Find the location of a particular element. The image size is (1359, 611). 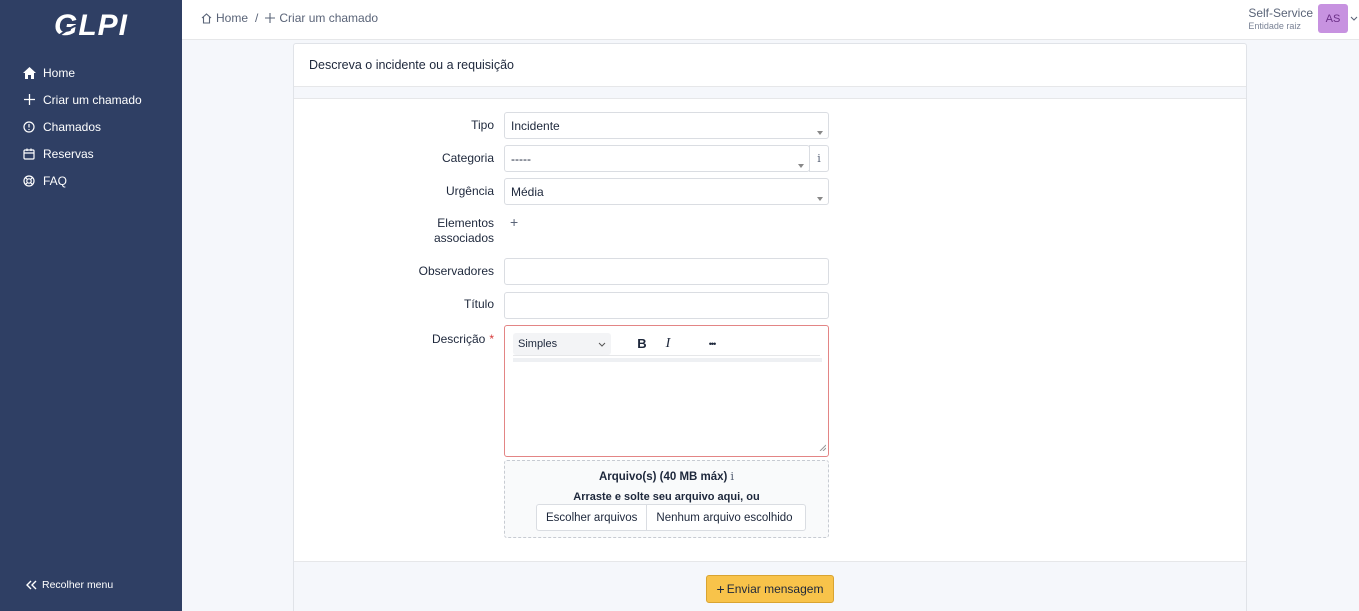

urgencia-value: Média is located at coordinates (527, 191).